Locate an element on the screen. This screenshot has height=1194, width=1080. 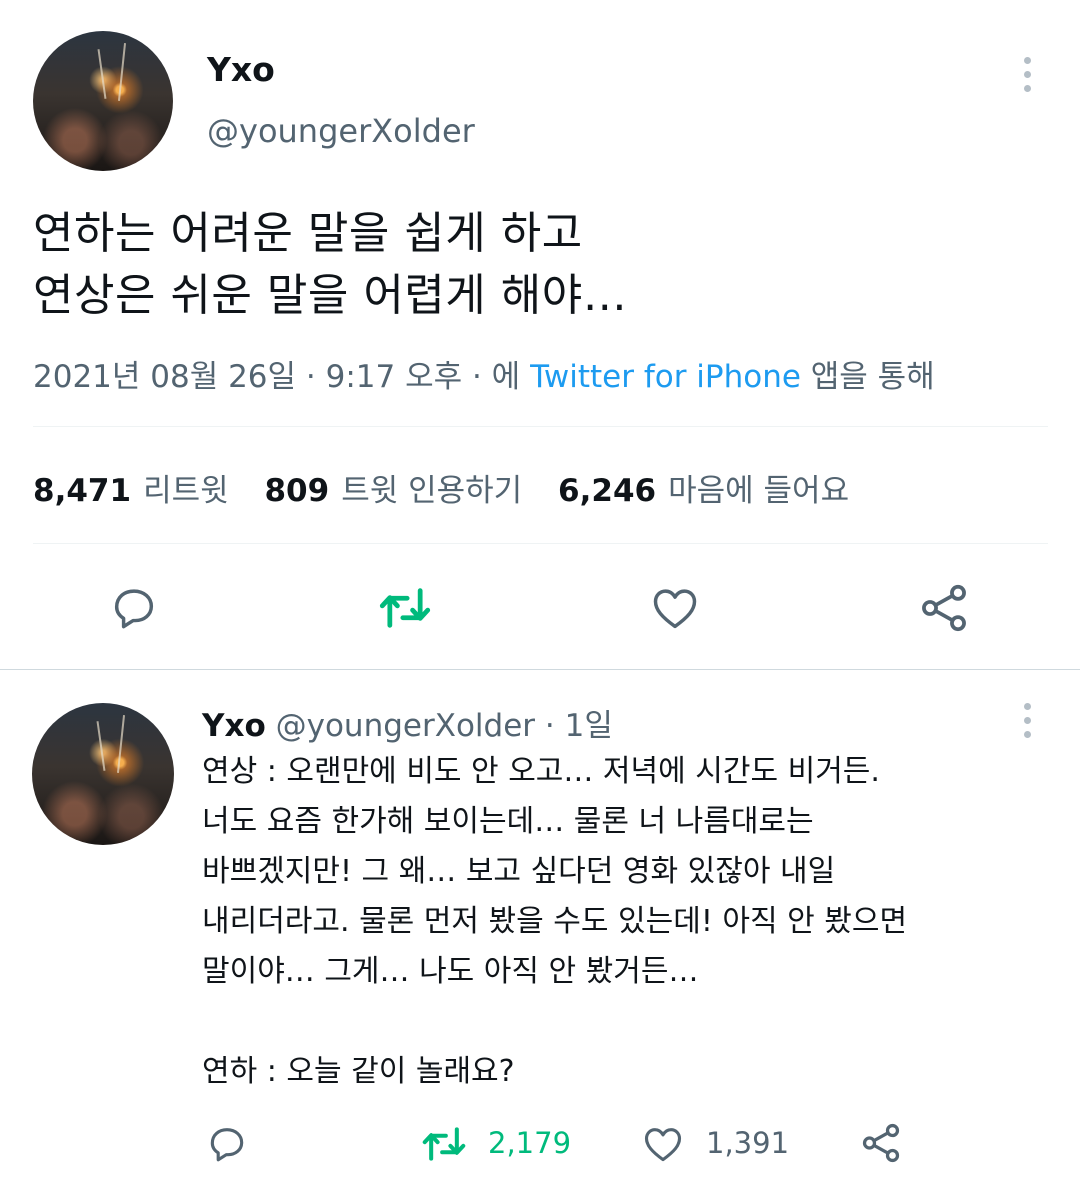
tweet-stats: 8,471 리트윗 809 트윗 인용하기 6,246 마음에 들어요 is located at coordinates (454, 487).